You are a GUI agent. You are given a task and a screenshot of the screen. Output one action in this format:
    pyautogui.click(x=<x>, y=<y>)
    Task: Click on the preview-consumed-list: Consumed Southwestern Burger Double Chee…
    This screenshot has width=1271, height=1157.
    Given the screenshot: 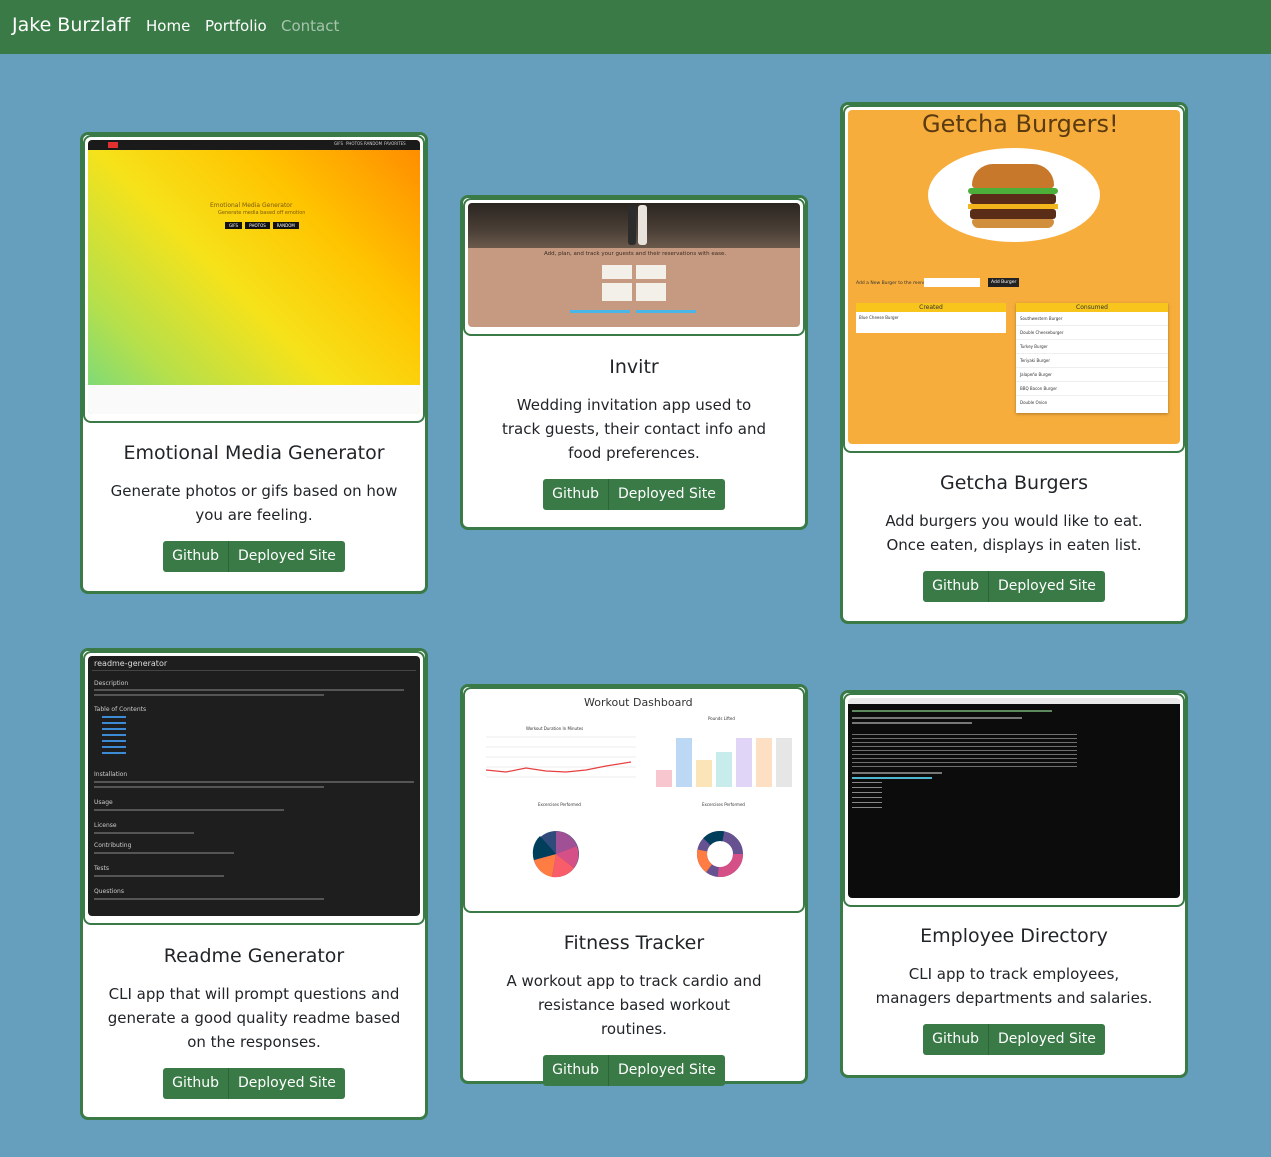 What is the action you would take?
    pyautogui.click(x=1092, y=358)
    